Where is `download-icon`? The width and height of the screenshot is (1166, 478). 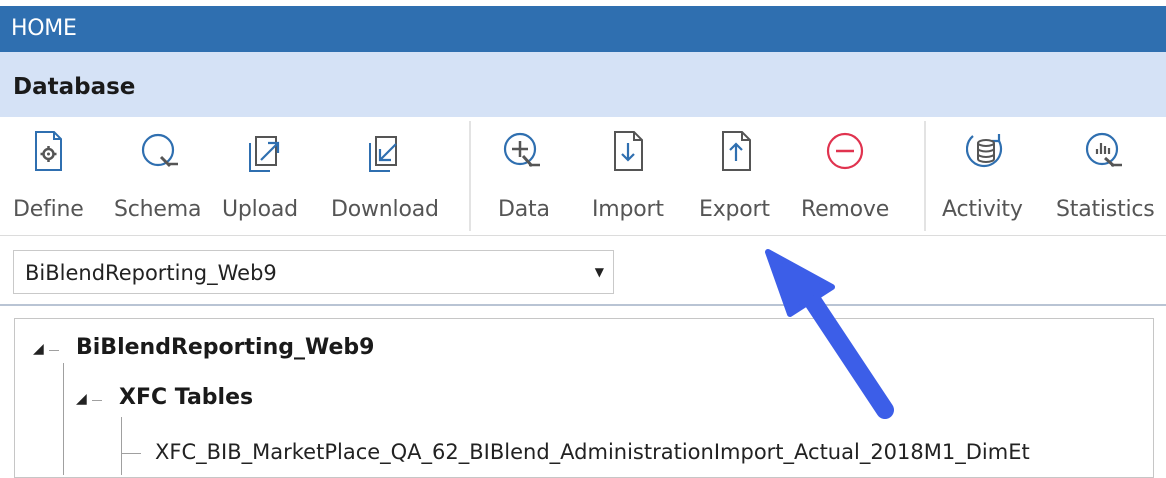
download-icon is located at coordinates (383, 154).